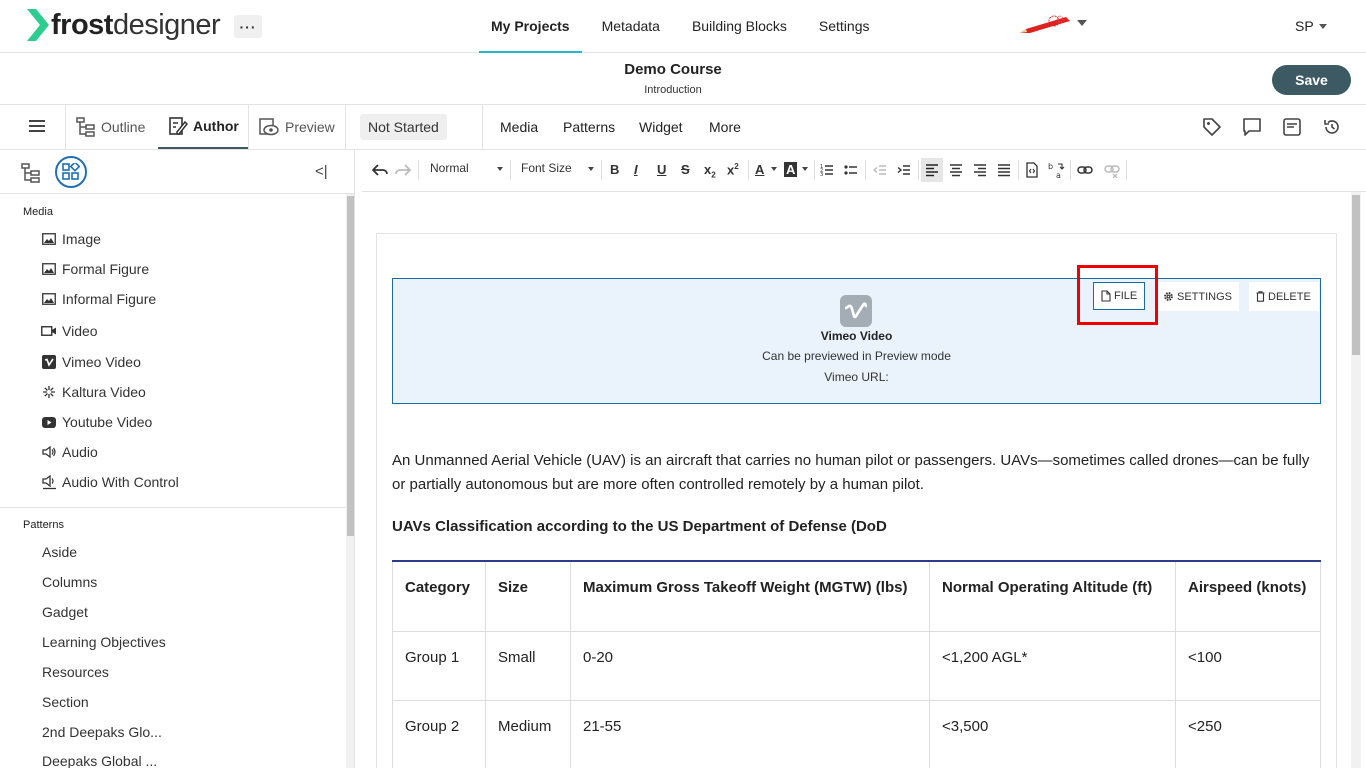 Image resolution: width=1366 pixels, height=768 pixels. What do you see at coordinates (98, 299) in the screenshot?
I see `block-informal-figure: Informal Figure` at bounding box center [98, 299].